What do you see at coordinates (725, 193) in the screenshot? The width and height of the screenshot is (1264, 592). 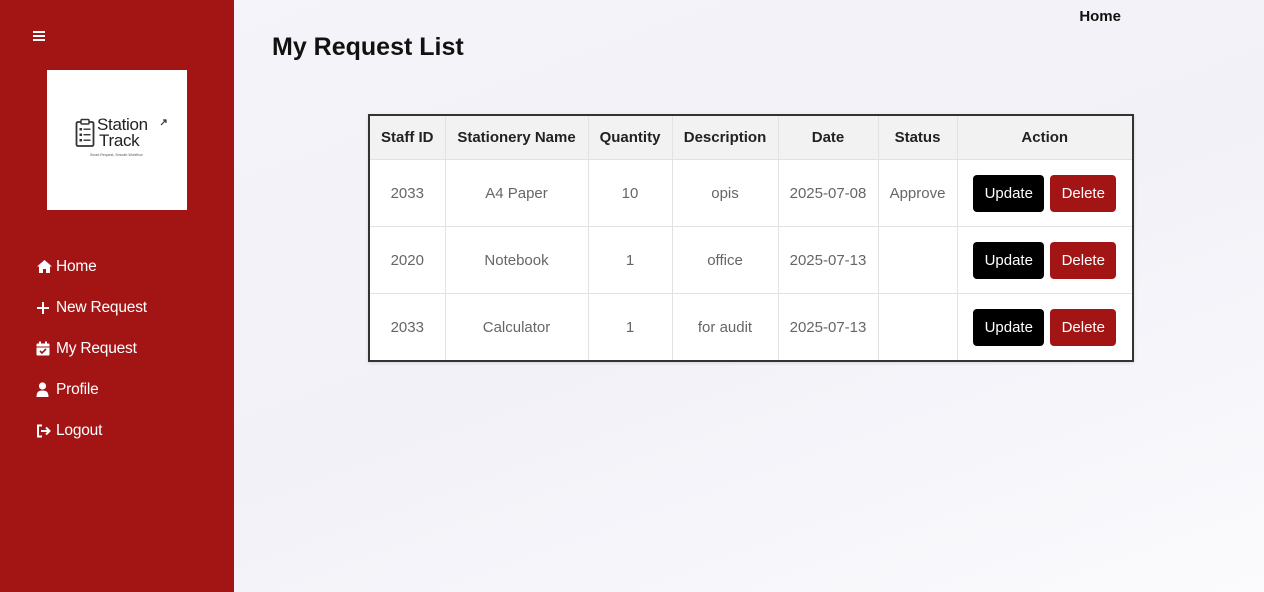 I see `cell-description: opis` at bounding box center [725, 193].